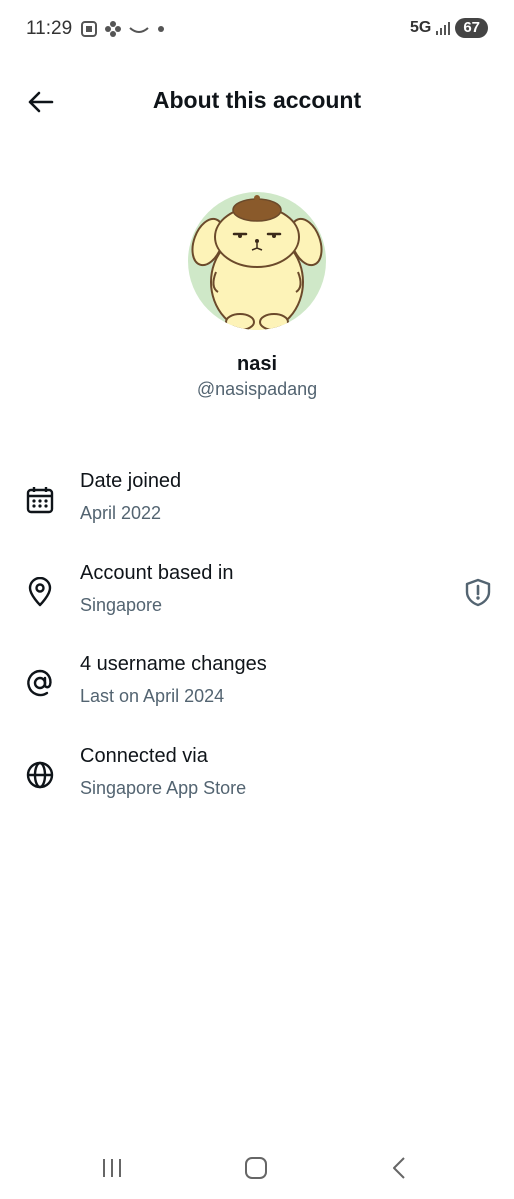 Image resolution: width=514 pixels, height=1199 pixels. I want to click on info-row-account-based-in: Account based in Singapore, so click(257, 598).